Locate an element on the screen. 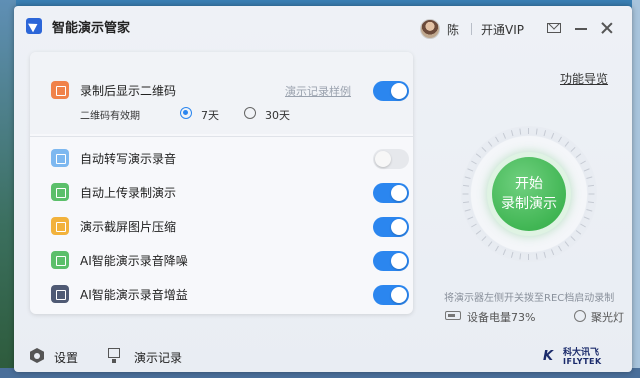  desktop-right-strip is located at coordinates (636, 189).